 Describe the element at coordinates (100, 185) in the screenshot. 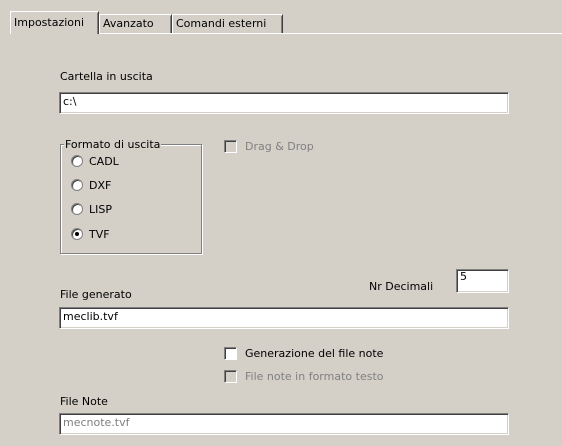

I see `radio-label: DXF` at that location.